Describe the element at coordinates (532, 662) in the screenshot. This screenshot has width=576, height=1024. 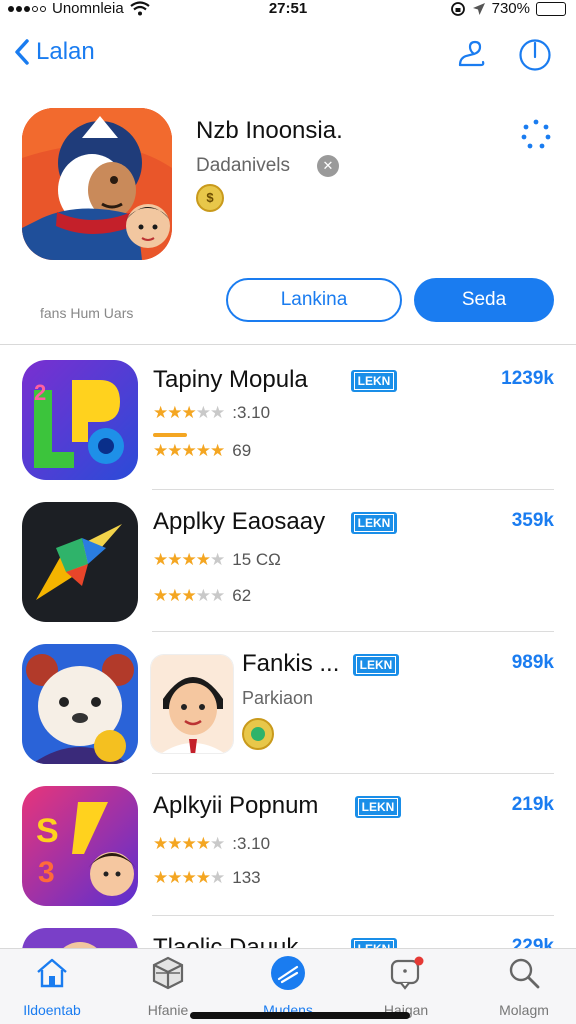
I see `list-count: 989k` at that location.